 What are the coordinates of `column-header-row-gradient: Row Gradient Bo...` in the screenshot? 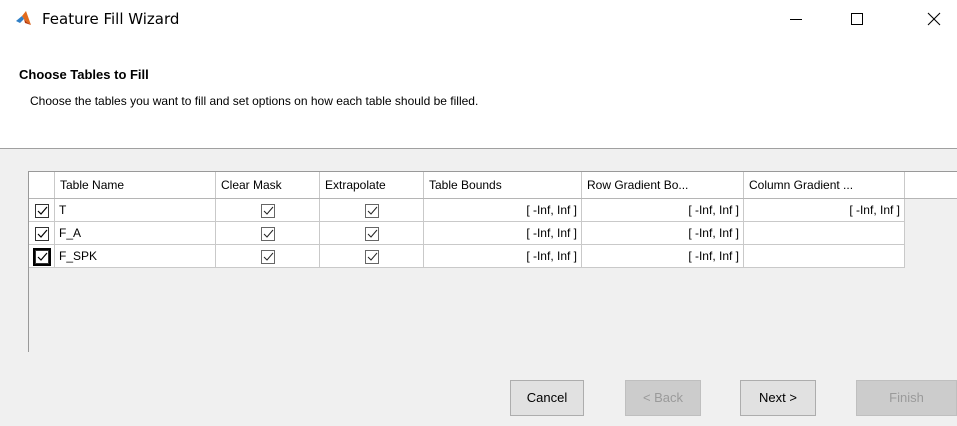 It's located at (663, 185).